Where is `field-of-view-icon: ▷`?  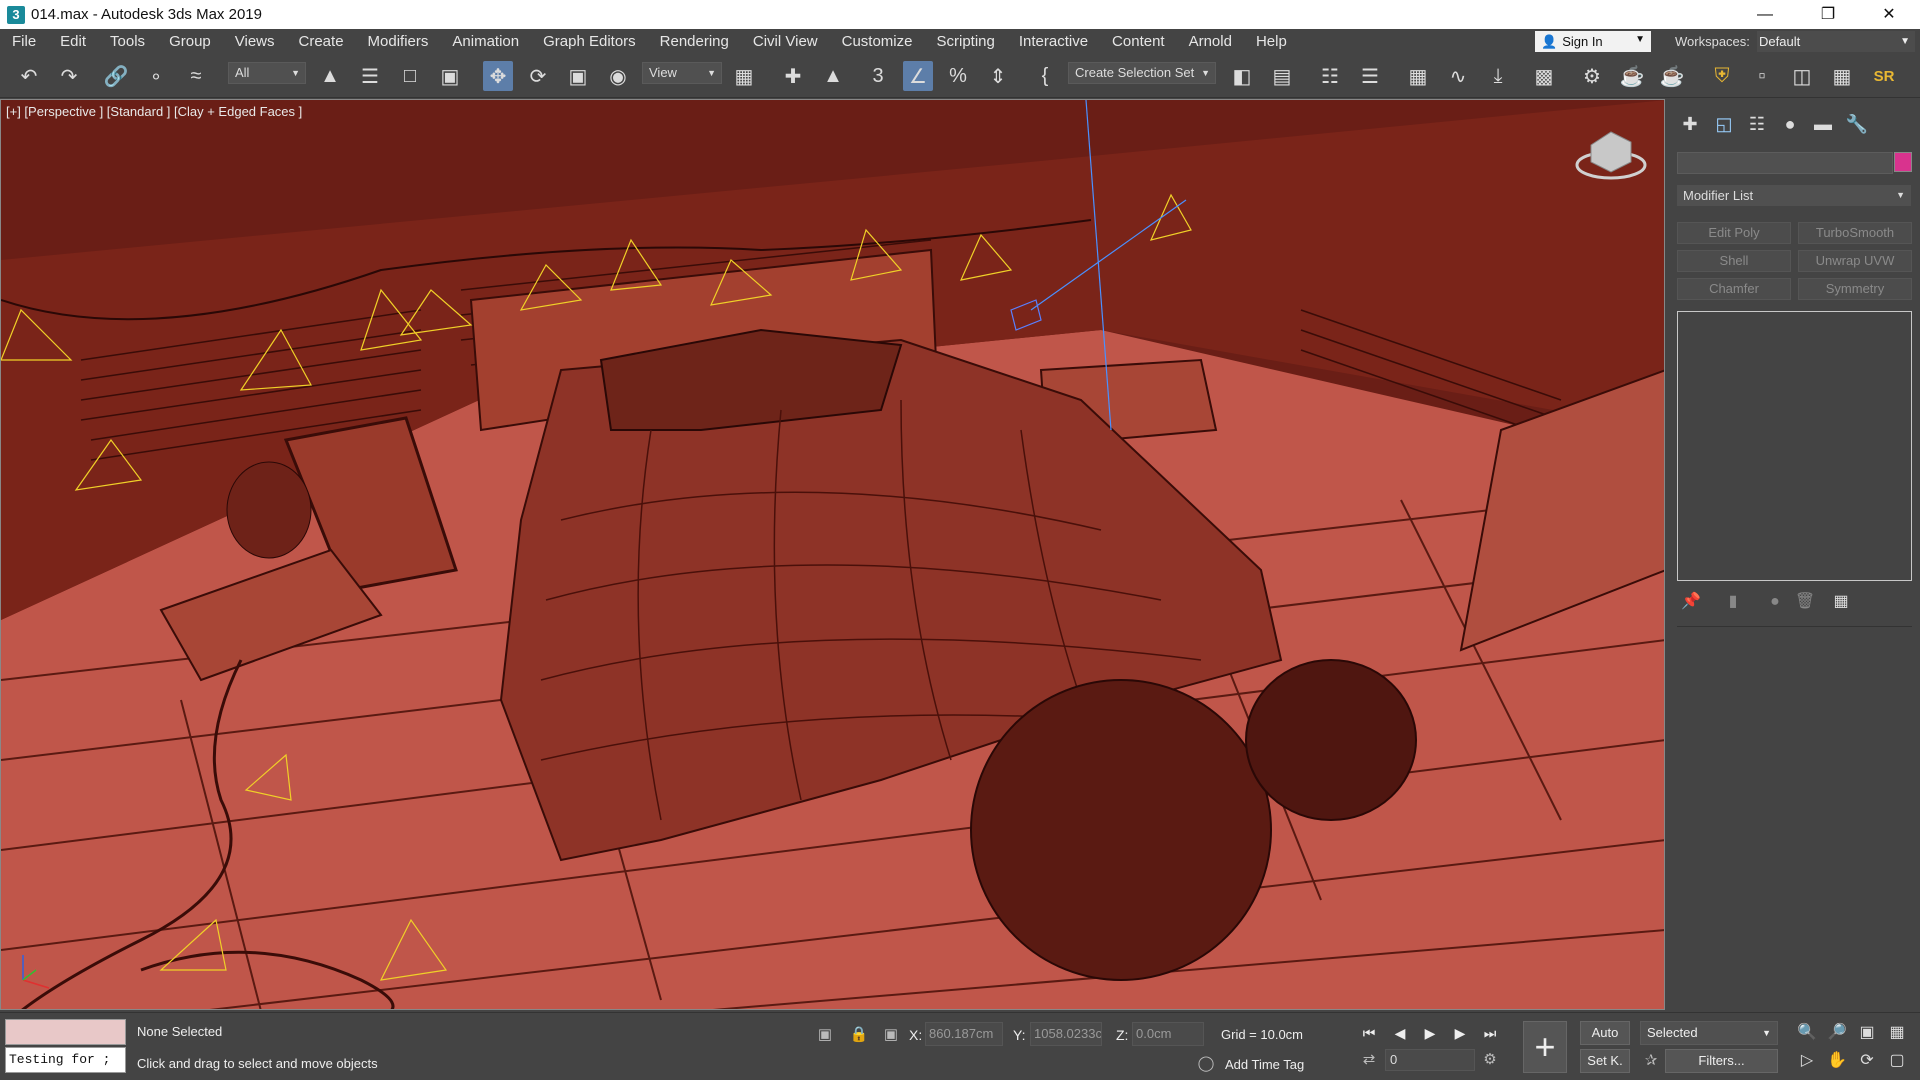
field-of-view-icon: ▷ is located at coordinates (1807, 1061).